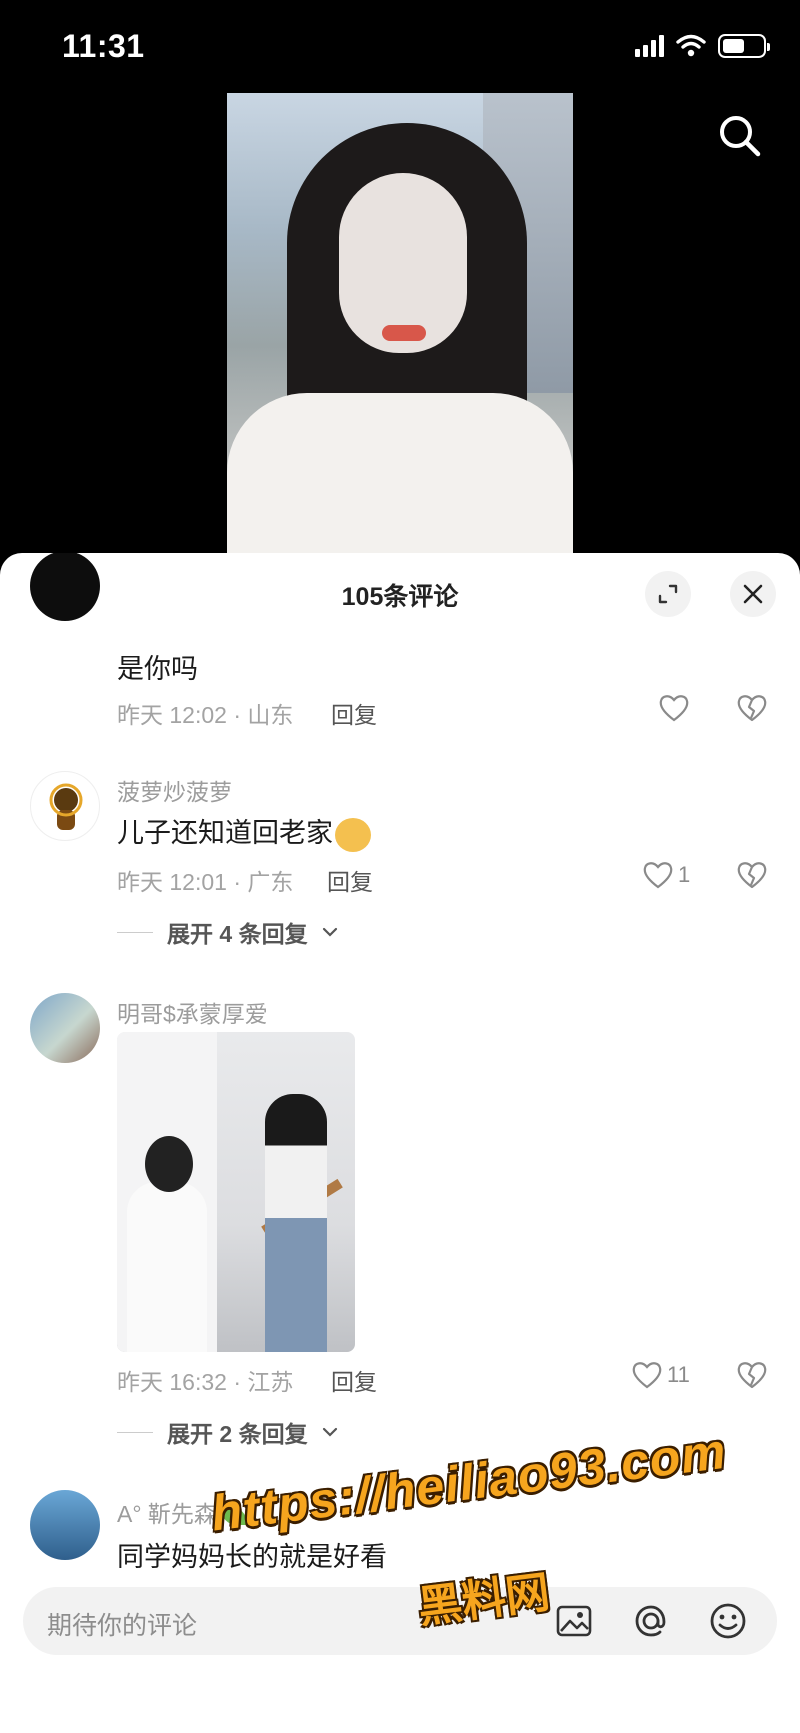  Describe the element at coordinates (400, 48) in the screenshot. I see `status-bar: 11:31` at that location.